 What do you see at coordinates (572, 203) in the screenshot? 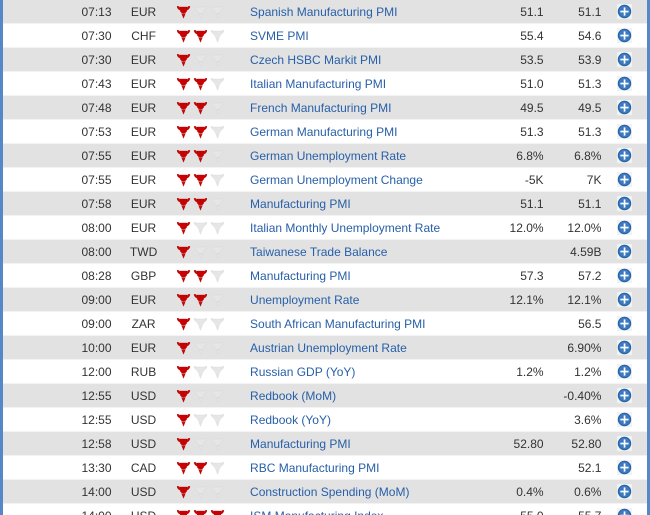
I see `event-forecast-value: 51.1` at bounding box center [572, 203].